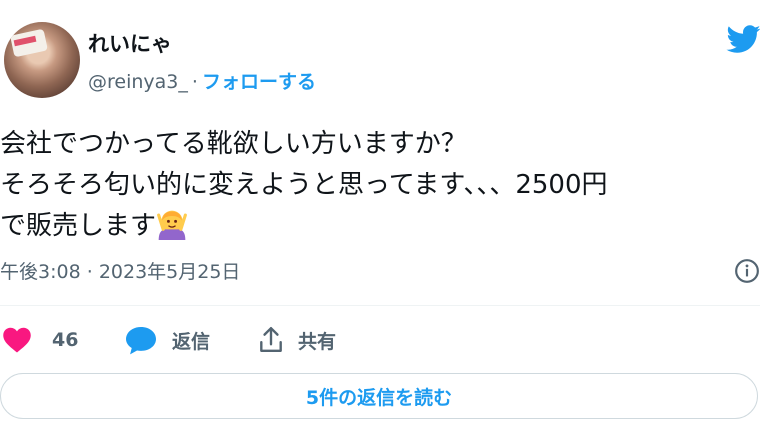 The image size is (760, 428). What do you see at coordinates (65, 340) in the screenshot?
I see `like-count: 46` at bounding box center [65, 340].